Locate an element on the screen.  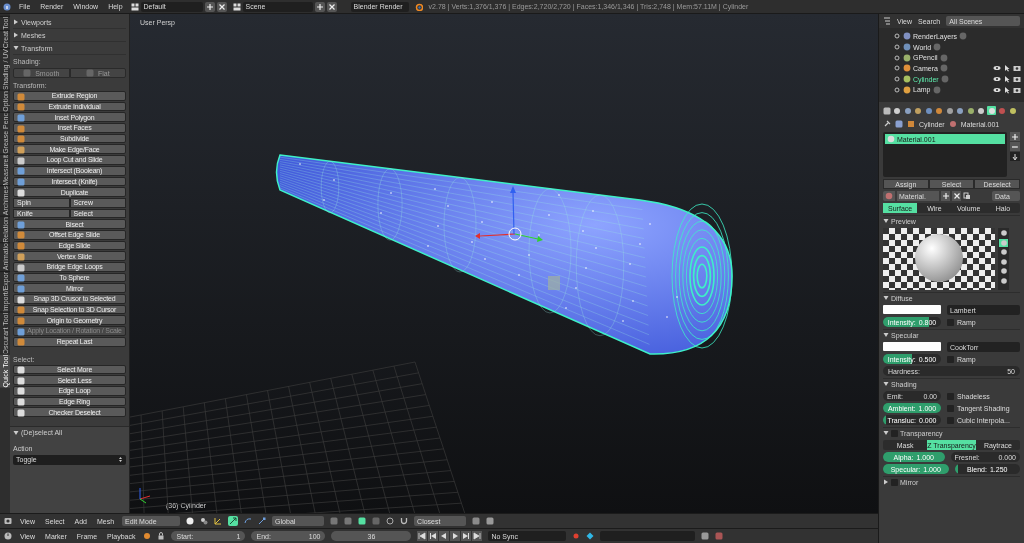
data-icon is located at coordinates (962, 36).